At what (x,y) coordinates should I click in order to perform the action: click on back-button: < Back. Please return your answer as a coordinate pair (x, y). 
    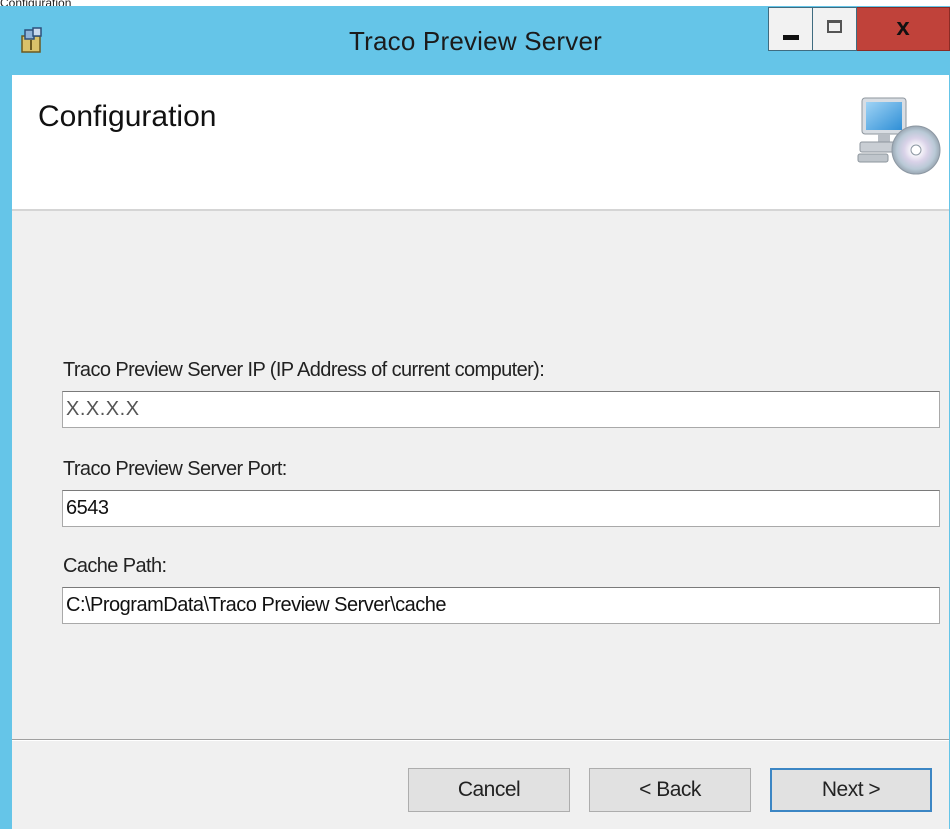
    Looking at the image, I should click on (670, 790).